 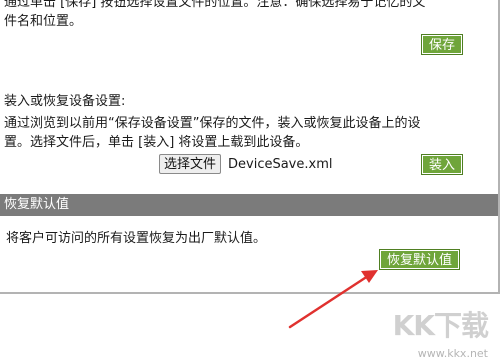 What do you see at coordinates (329, 301) in the screenshot?
I see `arrow-shaft` at bounding box center [329, 301].